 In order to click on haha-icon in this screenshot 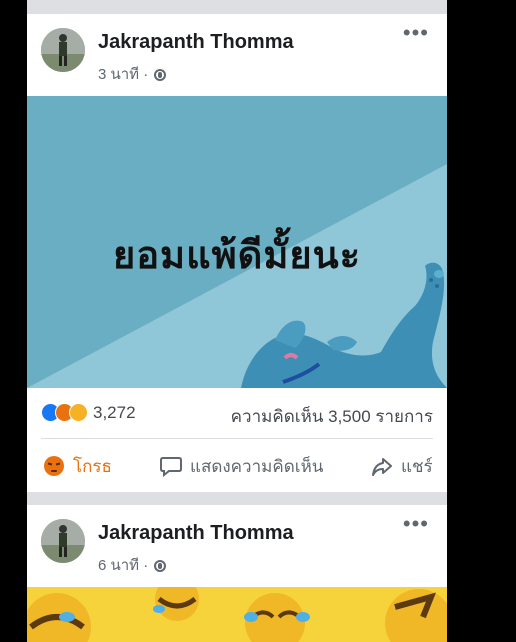, I will do `click(78, 412)`.